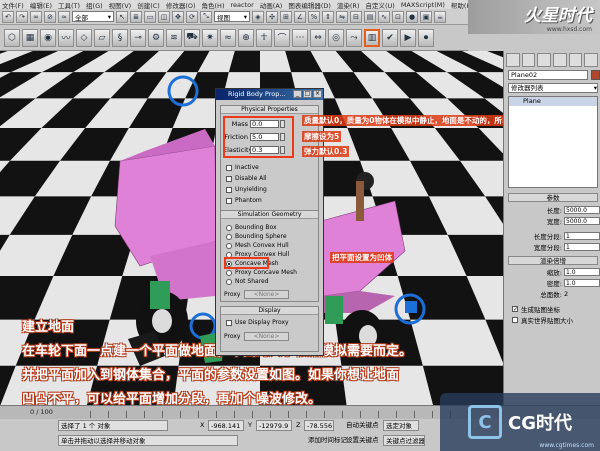  Describe the element at coordinates (269, 215) in the screenshot. I see `simulation-geometry-header: Simulation Geometry` at that location.